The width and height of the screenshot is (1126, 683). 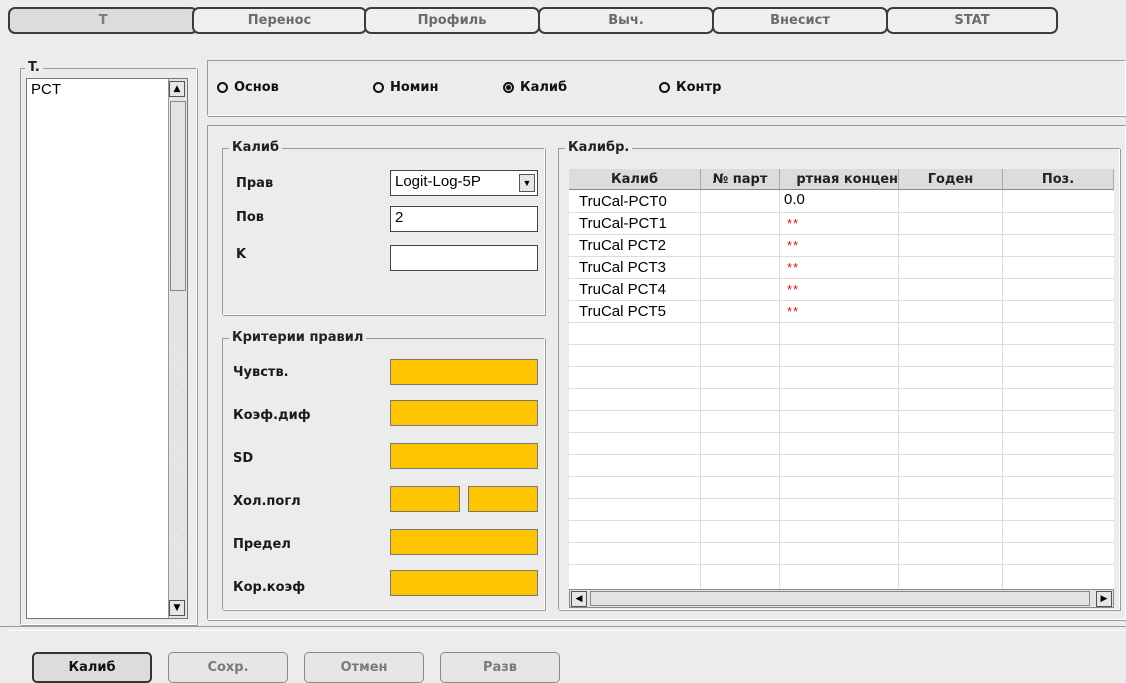 What do you see at coordinates (527, 183) in the screenshot?
I see `dropdown-arrow-icon: ▼` at bounding box center [527, 183].